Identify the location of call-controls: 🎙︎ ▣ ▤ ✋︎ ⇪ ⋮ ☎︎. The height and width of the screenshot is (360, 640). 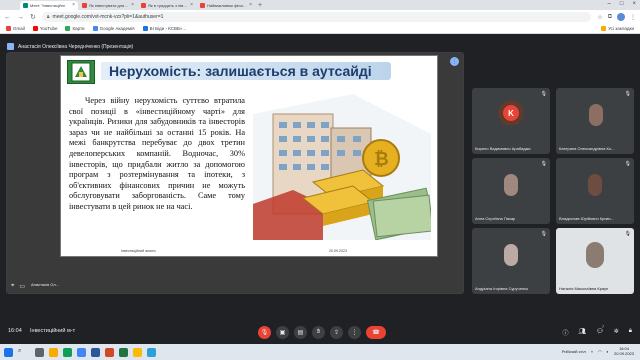
(322, 332).